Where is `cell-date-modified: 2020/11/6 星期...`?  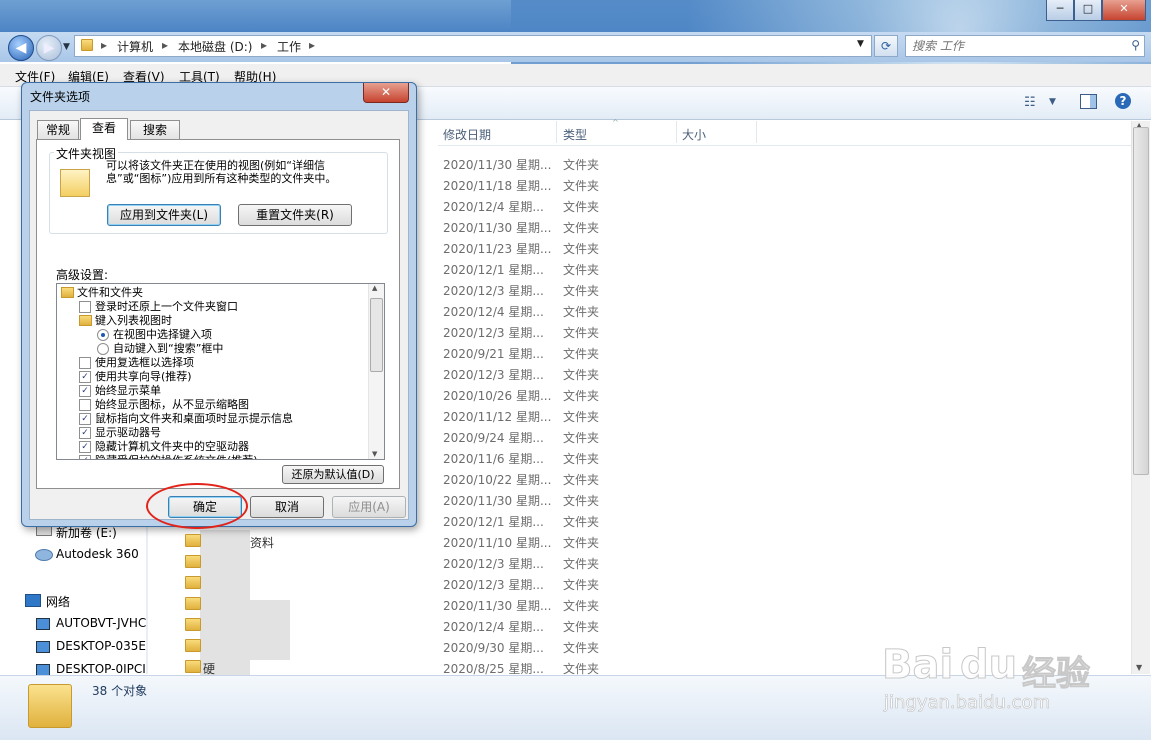 cell-date-modified: 2020/11/6 星期... is located at coordinates (493, 459).